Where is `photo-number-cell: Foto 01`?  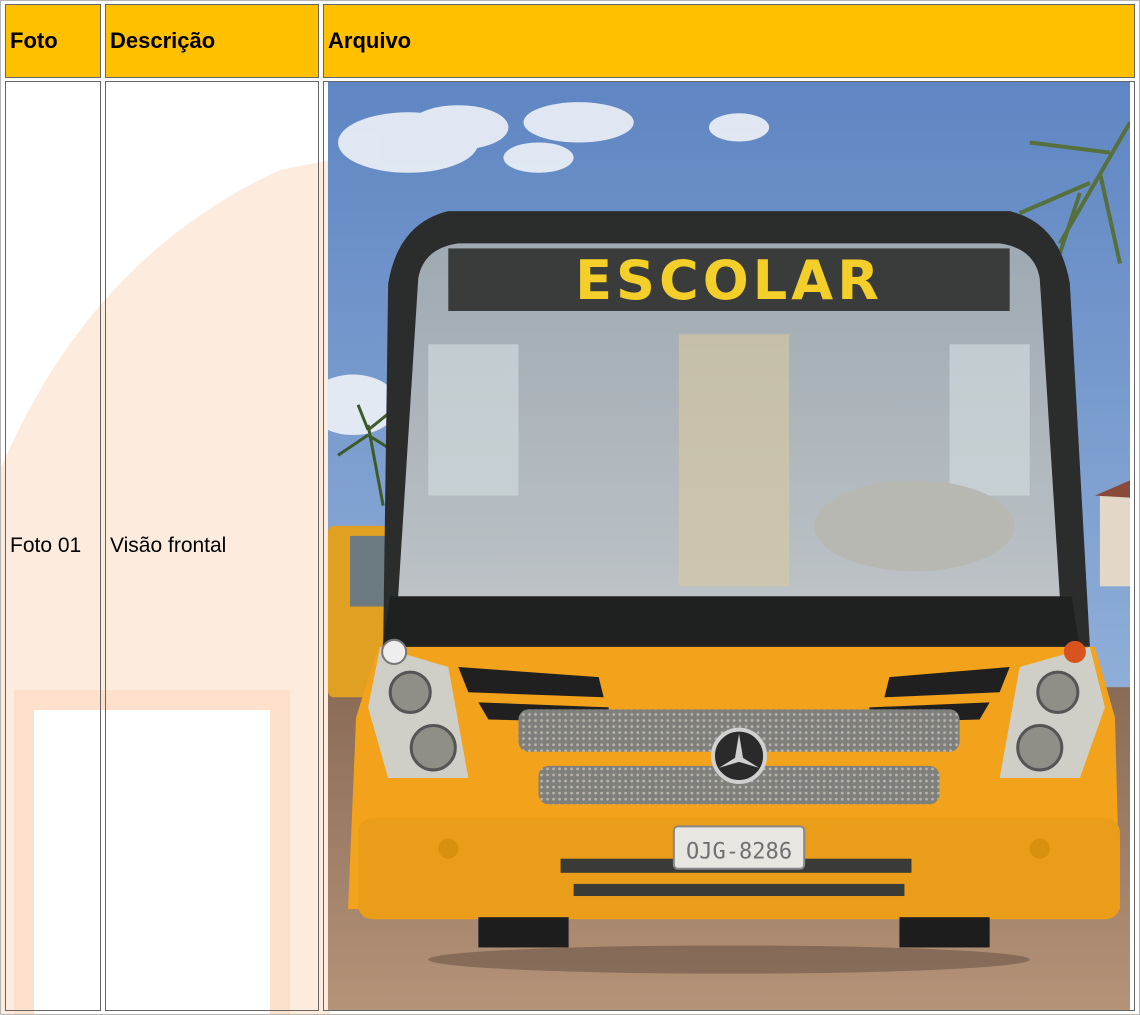
photo-number-cell: Foto 01 is located at coordinates (53, 546).